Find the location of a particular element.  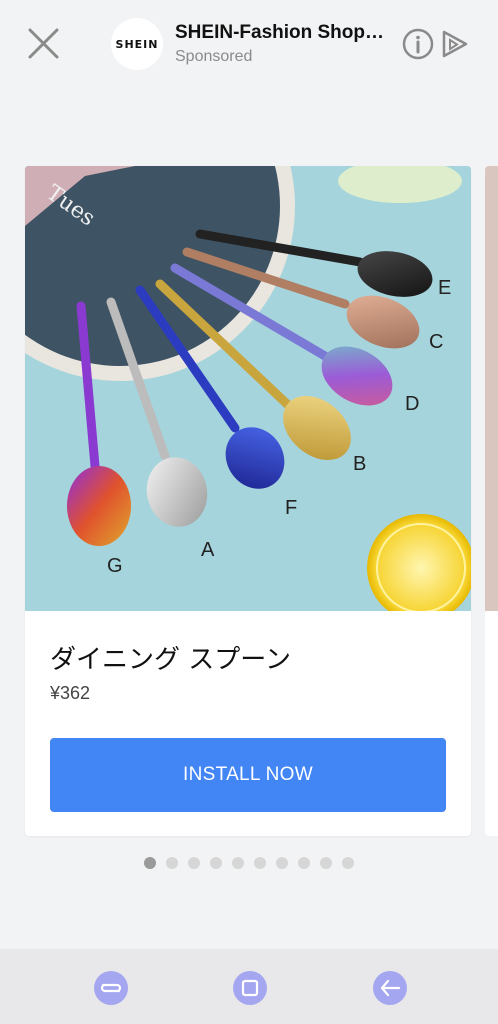

label-f: F is located at coordinates (291, 508).